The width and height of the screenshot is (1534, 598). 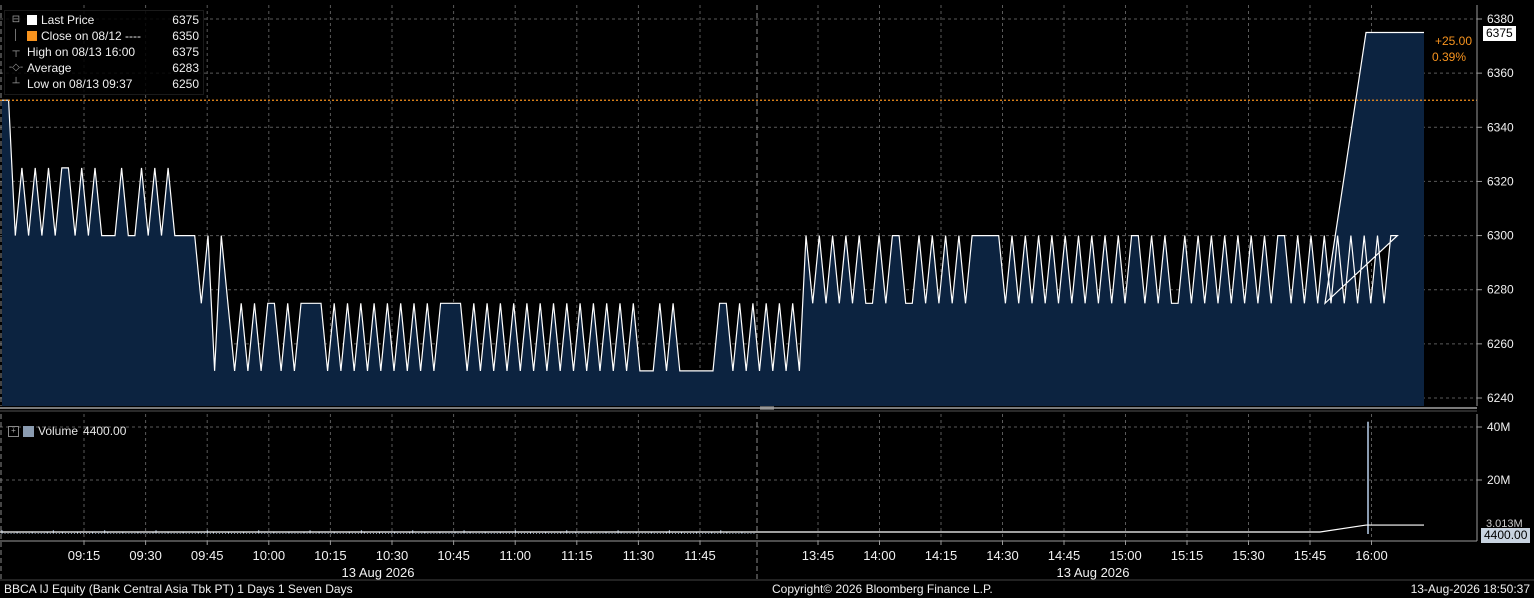 What do you see at coordinates (941, 555) in the screenshot?
I see `x-tick-label: 14:15` at bounding box center [941, 555].